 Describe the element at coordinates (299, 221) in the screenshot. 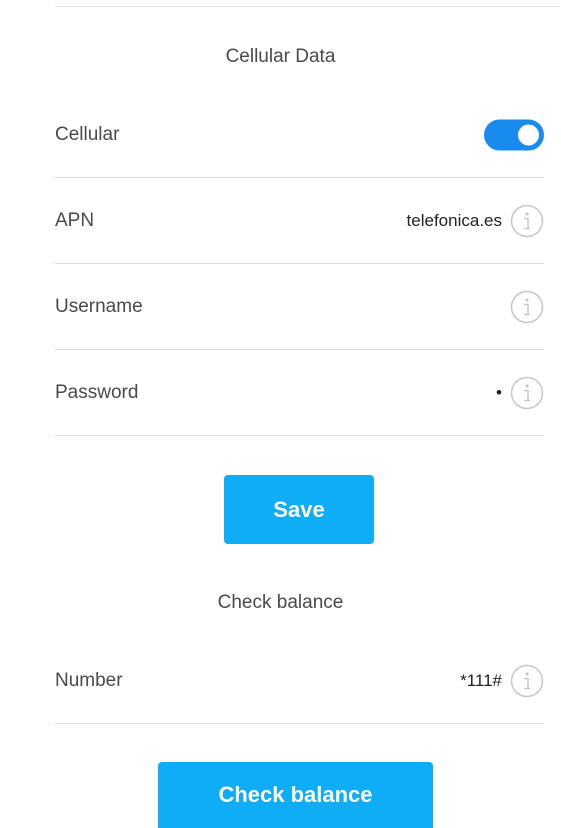

I see `apn-row: APN telefonica.es` at that location.